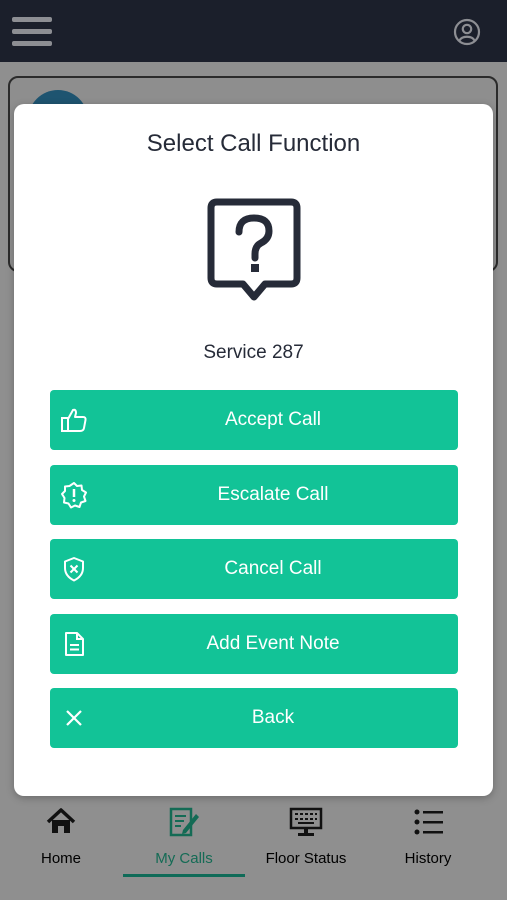  I want to click on add-event-note-button: Add Event Note, so click(254, 644).